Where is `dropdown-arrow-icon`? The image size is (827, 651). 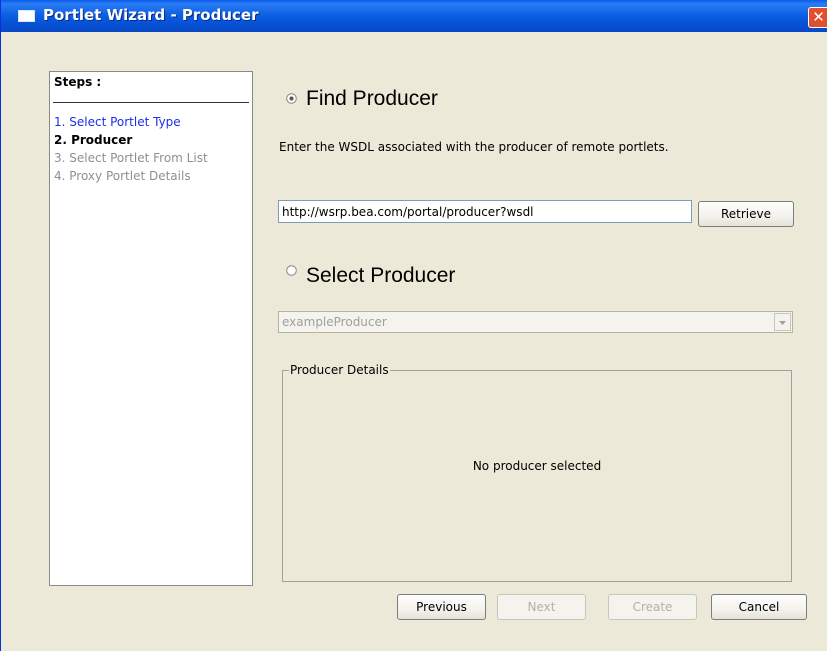 dropdown-arrow-icon is located at coordinates (782, 322).